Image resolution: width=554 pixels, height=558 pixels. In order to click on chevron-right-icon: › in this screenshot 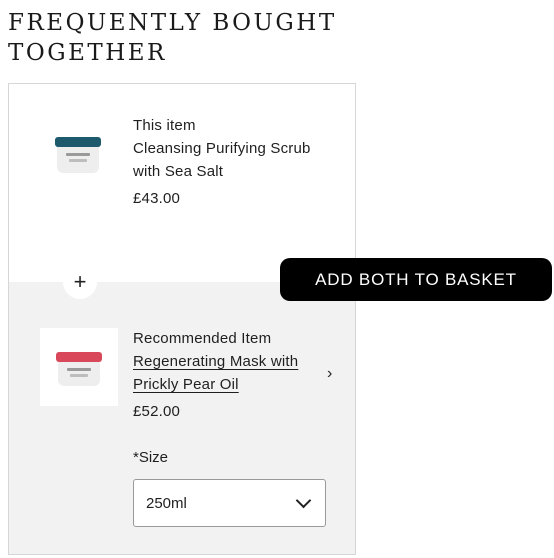, I will do `click(329, 374)`.